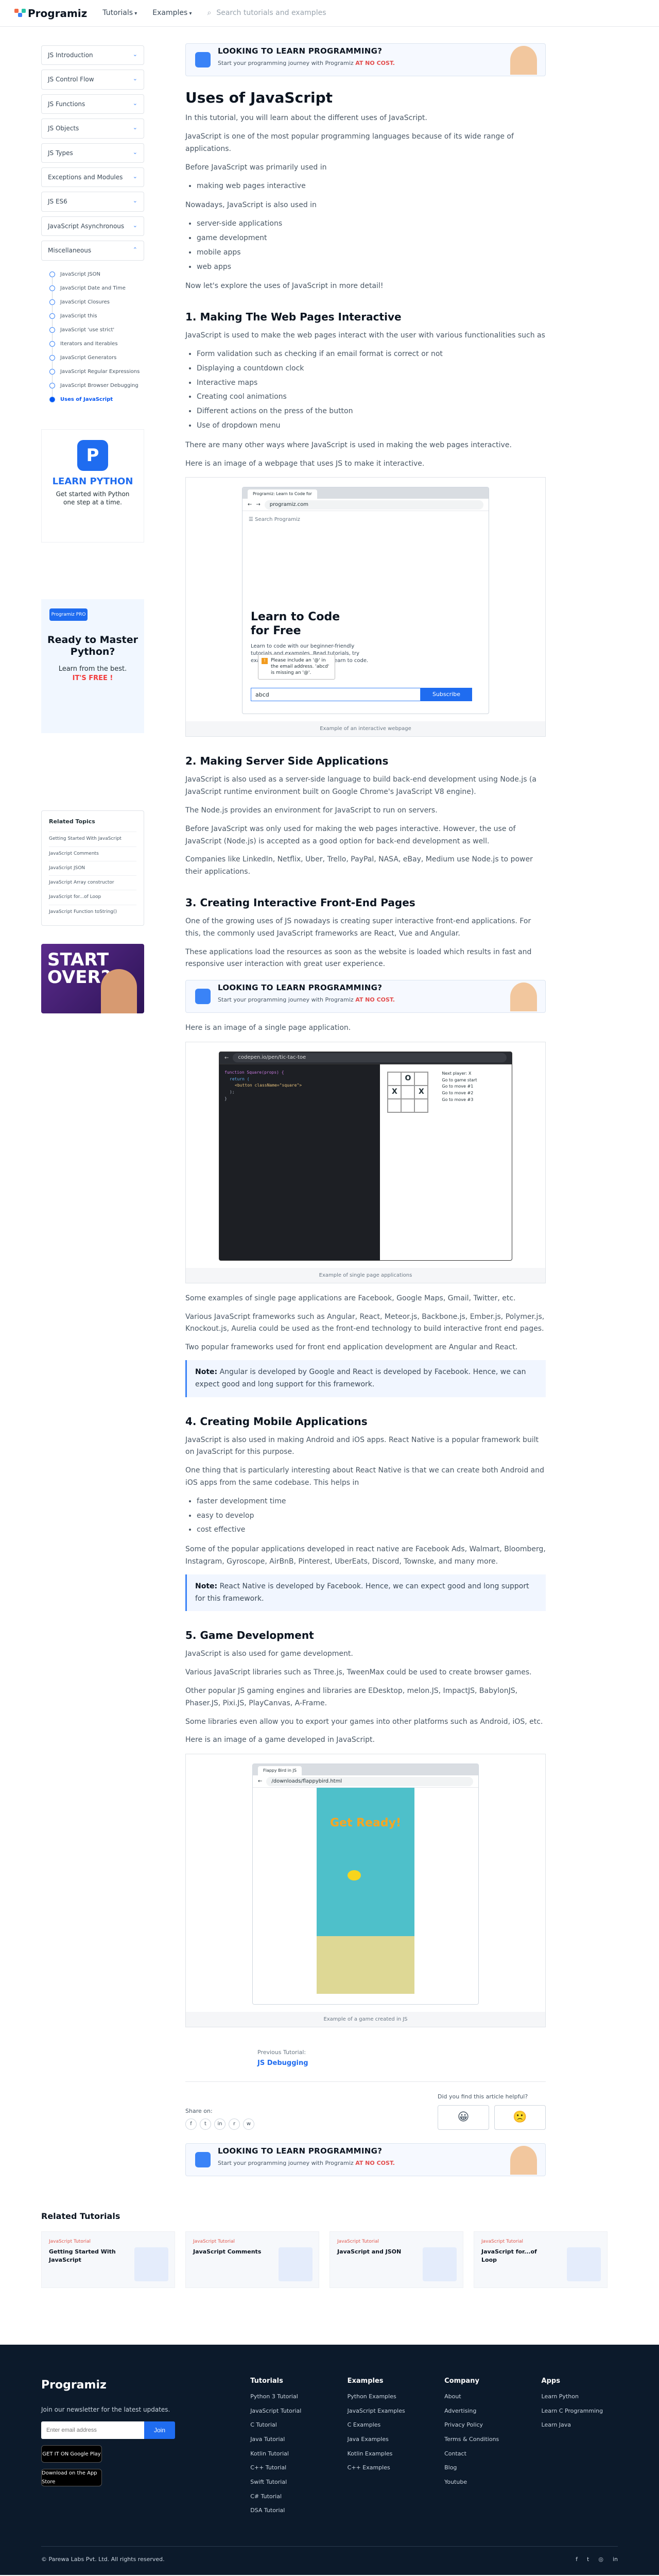 Image resolution: width=659 pixels, height=2576 pixels. What do you see at coordinates (288, 2497) in the screenshot?
I see `footer-link: C# Tutorial` at bounding box center [288, 2497].